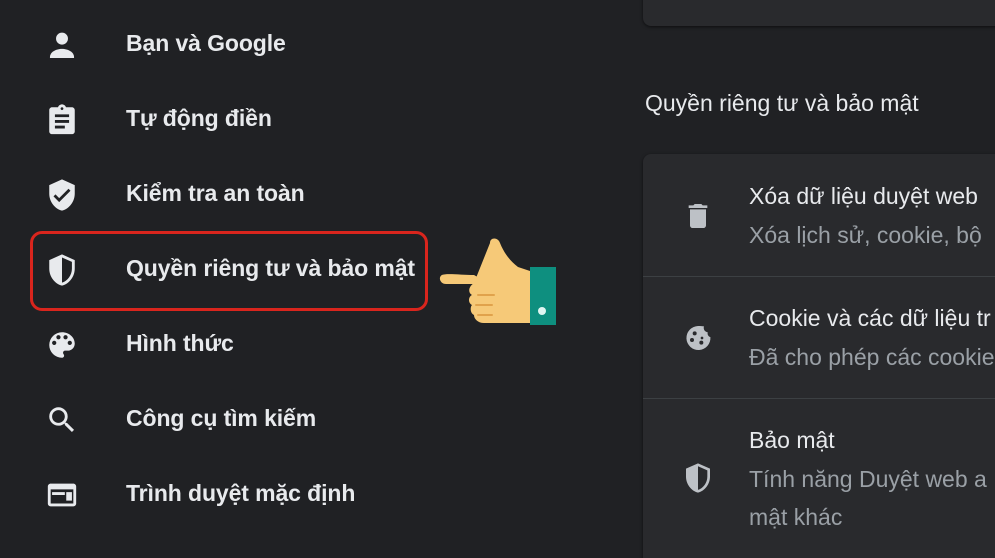  I want to click on clipboard-icon, so click(62, 120).